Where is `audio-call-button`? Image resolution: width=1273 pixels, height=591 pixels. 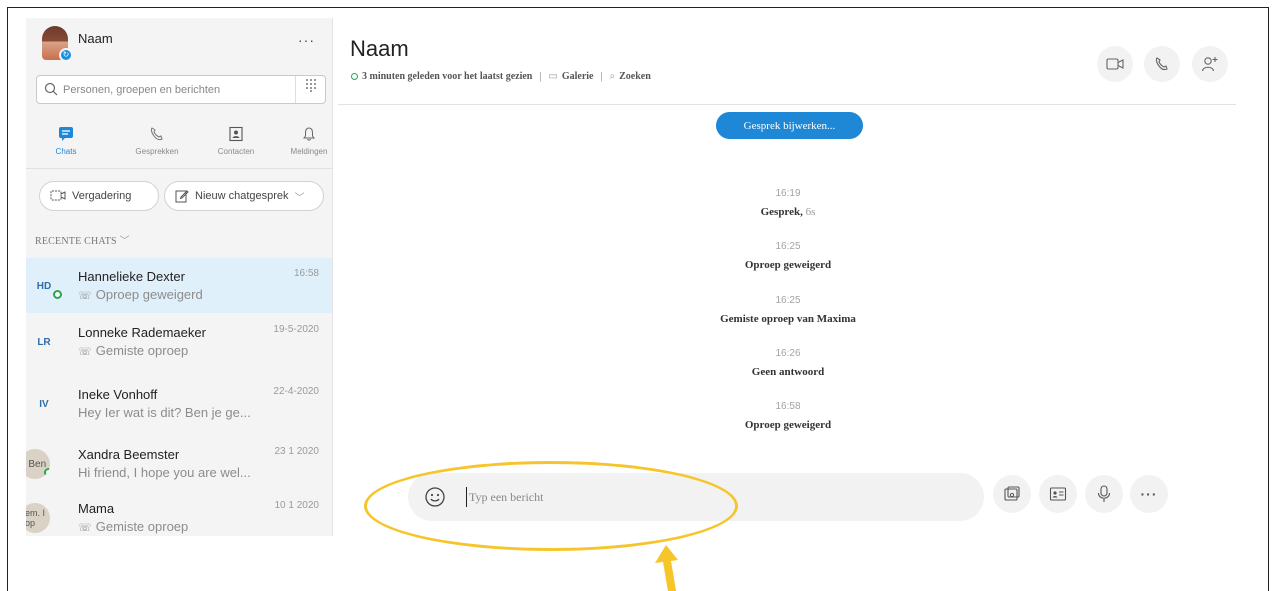 audio-call-button is located at coordinates (1162, 64).